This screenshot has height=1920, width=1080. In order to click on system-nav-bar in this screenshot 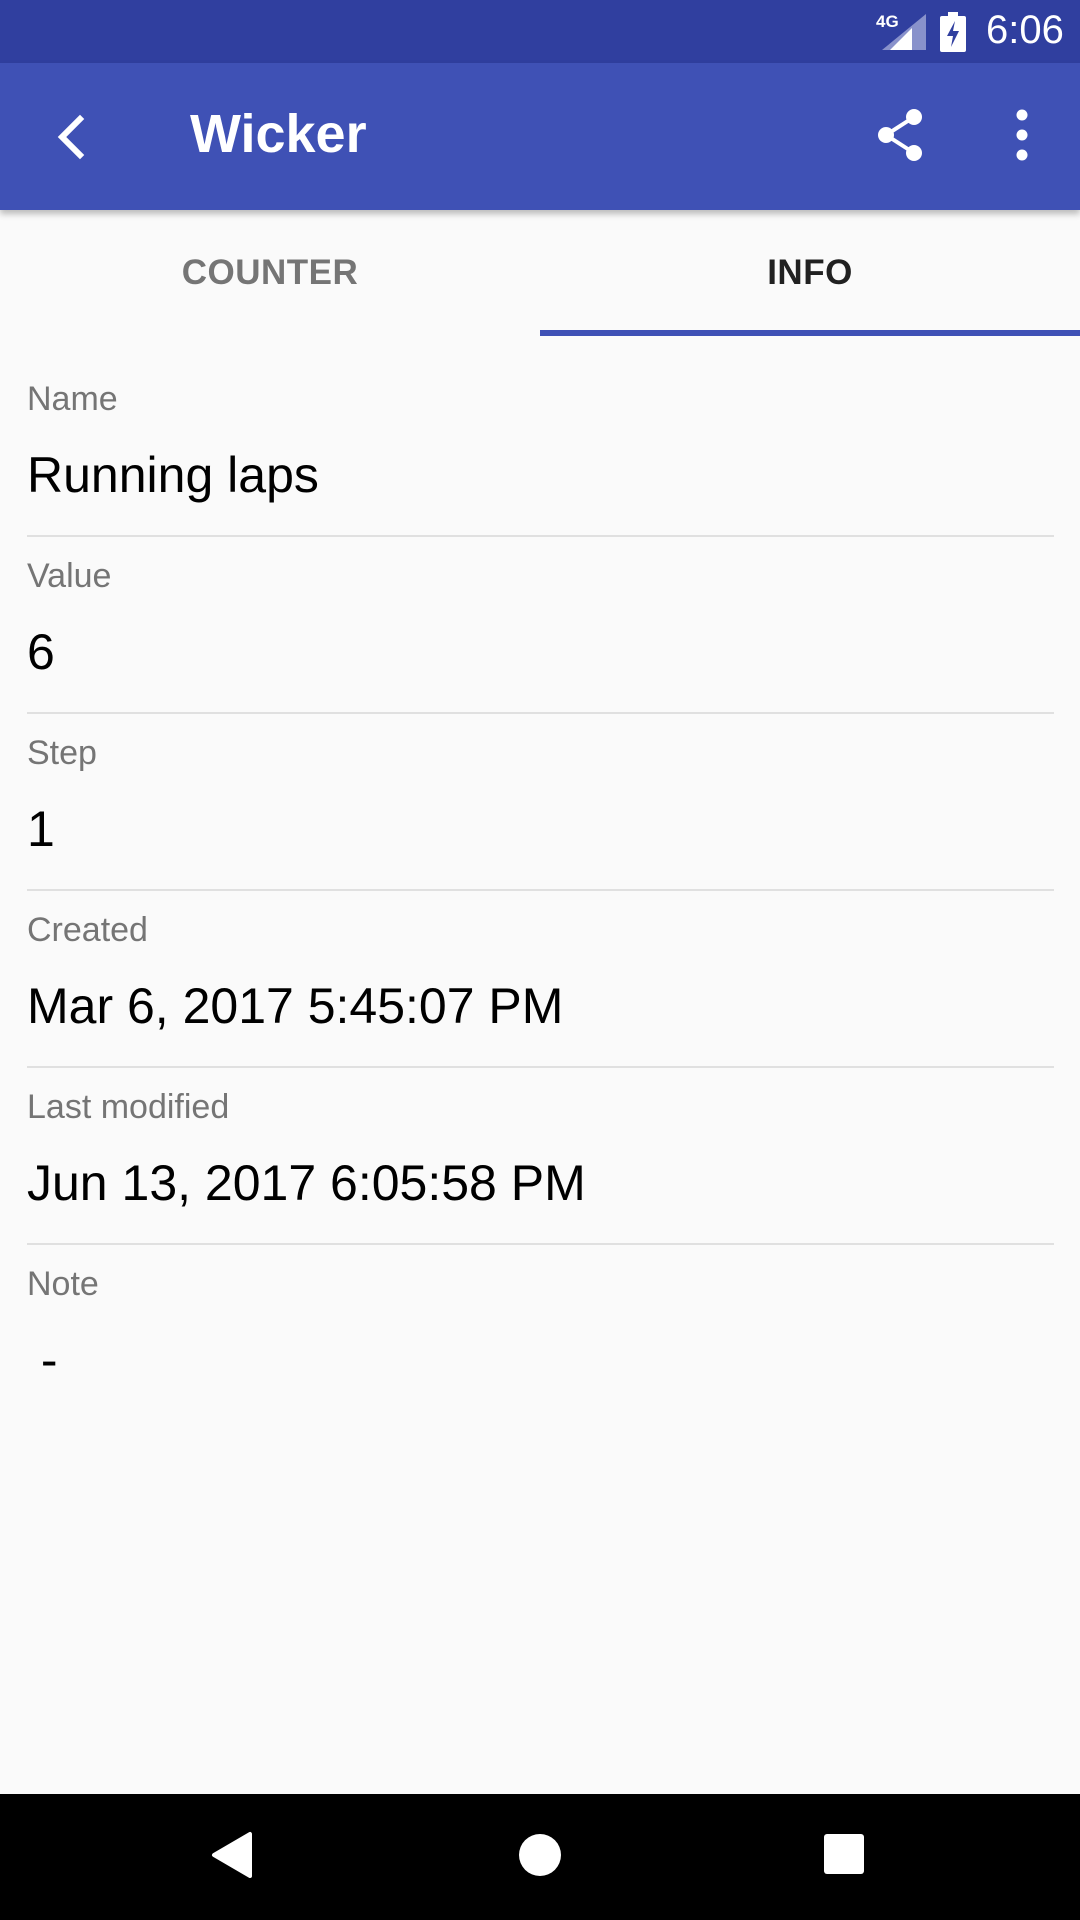, I will do `click(540, 1857)`.